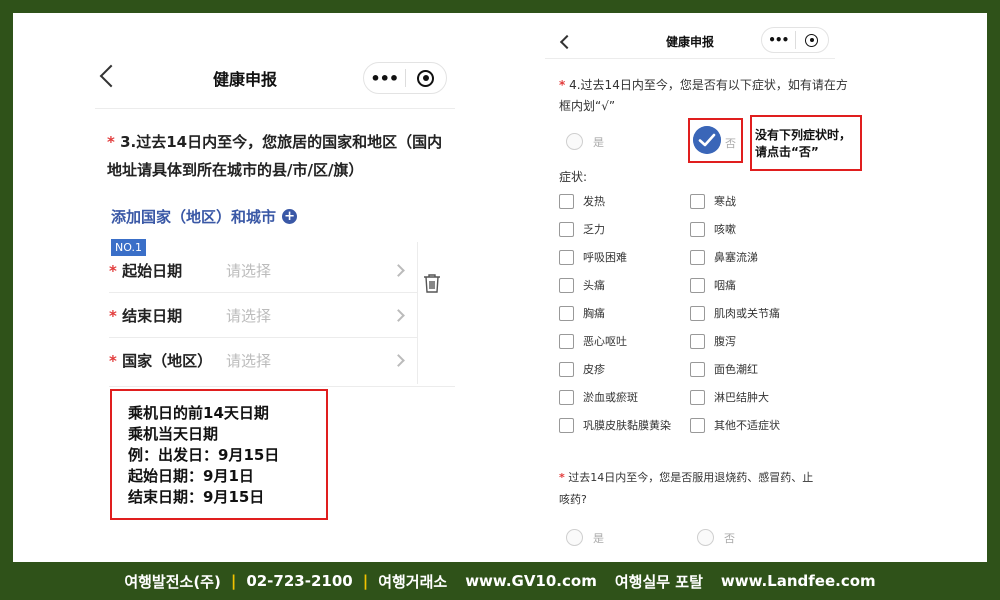  I want to click on symptom-item: 巩膜皮肤黏膜黄染, so click(615, 425).